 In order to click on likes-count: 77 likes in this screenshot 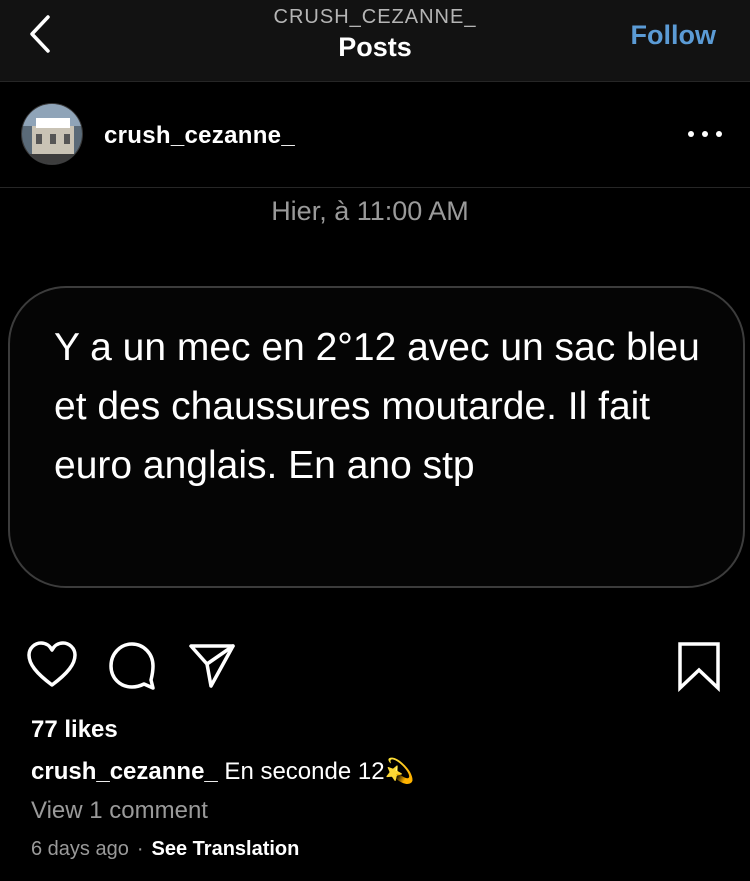, I will do `click(74, 730)`.